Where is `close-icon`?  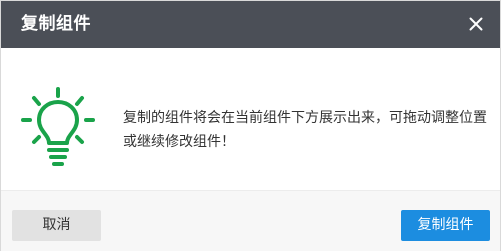
close-icon is located at coordinates (476, 24).